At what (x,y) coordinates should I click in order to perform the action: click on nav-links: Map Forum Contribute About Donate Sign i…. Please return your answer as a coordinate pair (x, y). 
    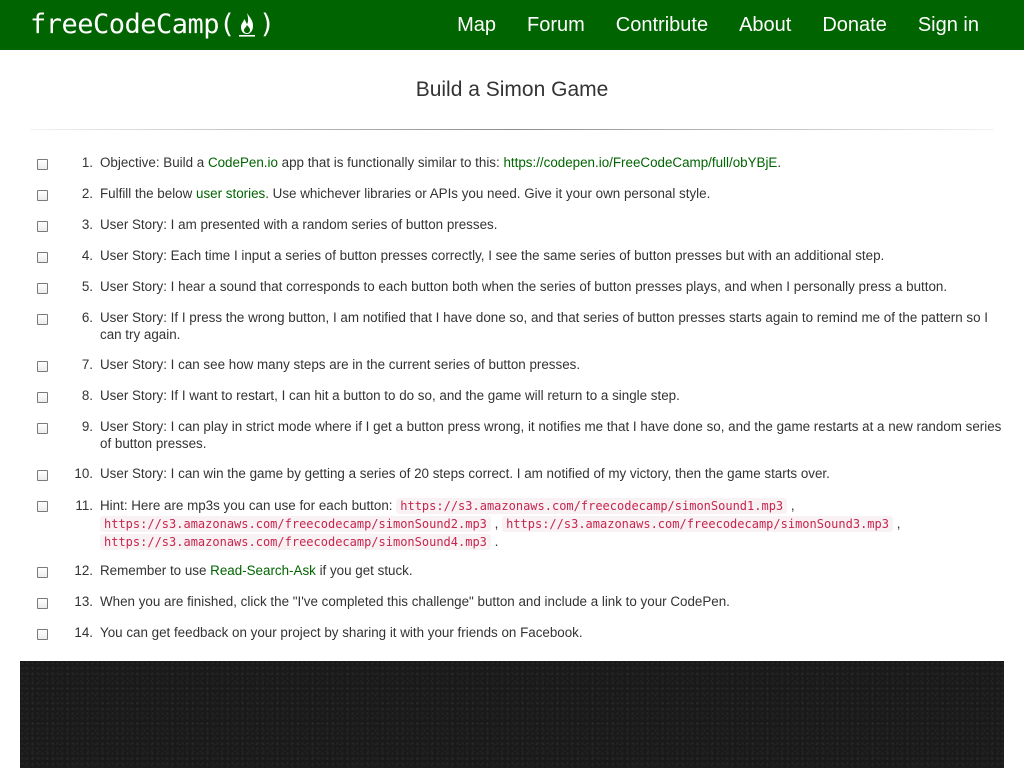
    Looking at the image, I should click on (702, 25).